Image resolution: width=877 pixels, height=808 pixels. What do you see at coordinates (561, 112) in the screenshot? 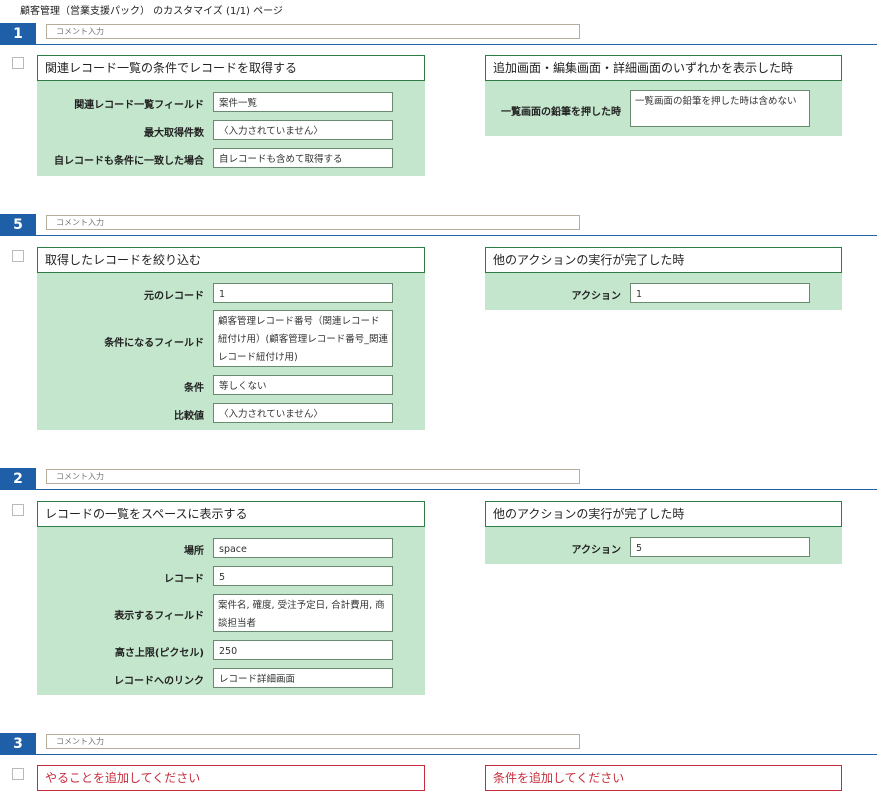
I see `field-label: 一覧画面の鉛筆を押した時` at bounding box center [561, 112].